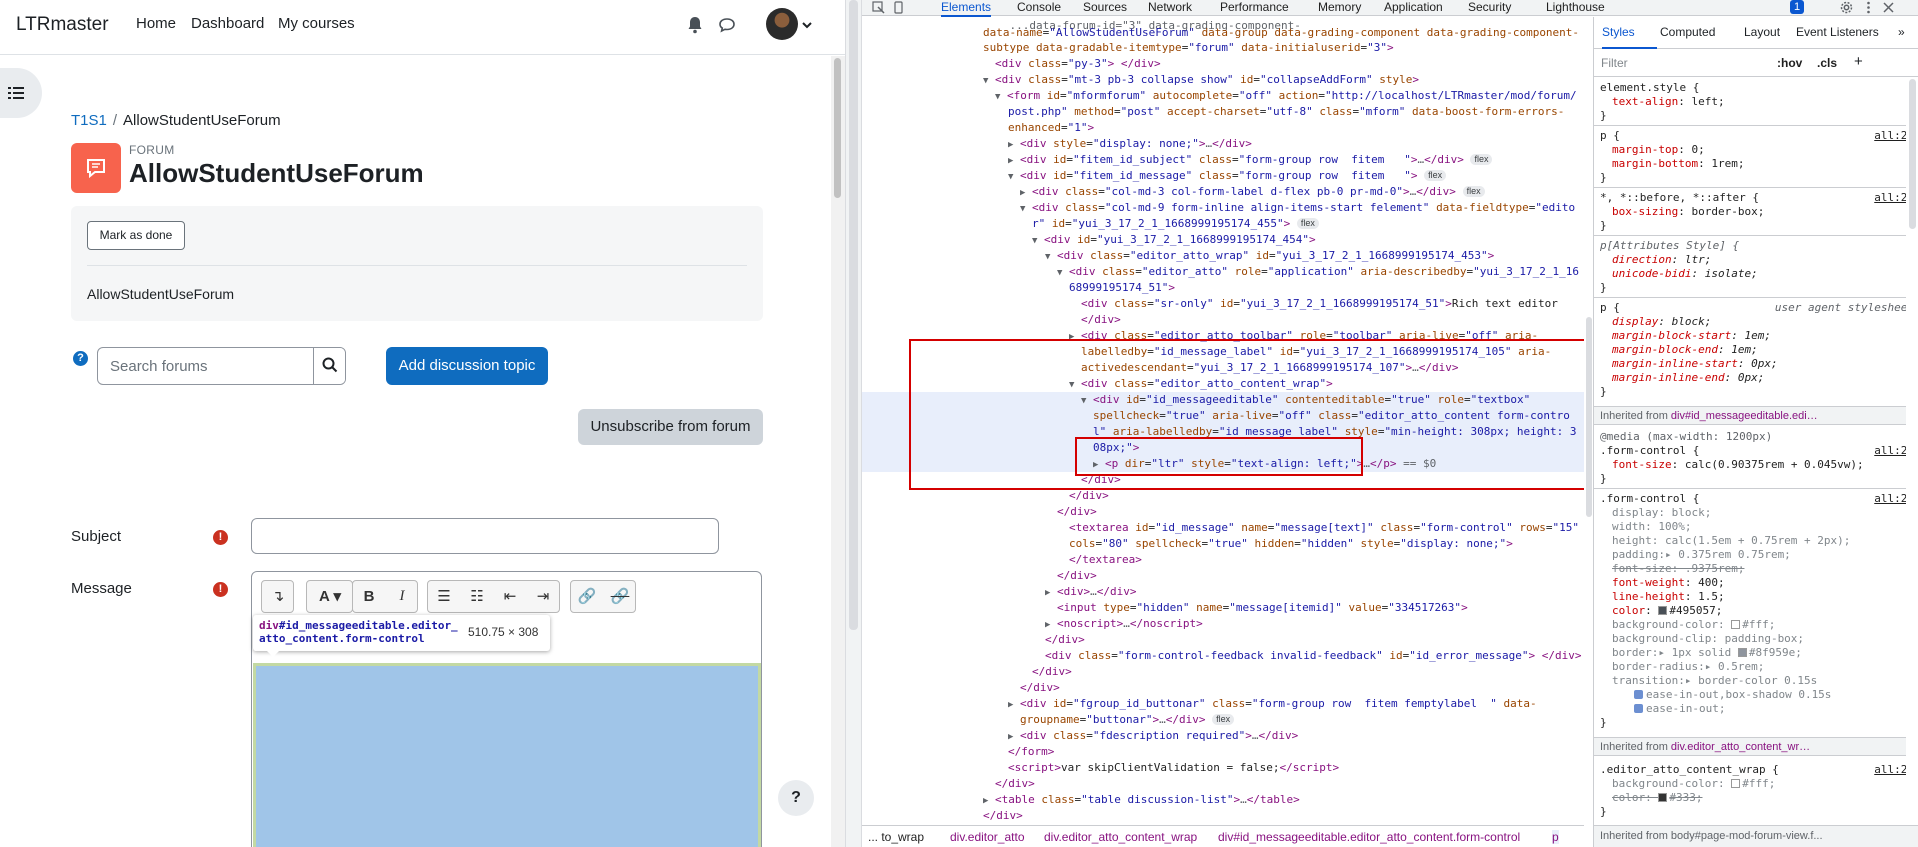 The height and width of the screenshot is (847, 1918). Describe the element at coordinates (1765, 527) in the screenshot. I see `css-decl: width: 100%;` at that location.